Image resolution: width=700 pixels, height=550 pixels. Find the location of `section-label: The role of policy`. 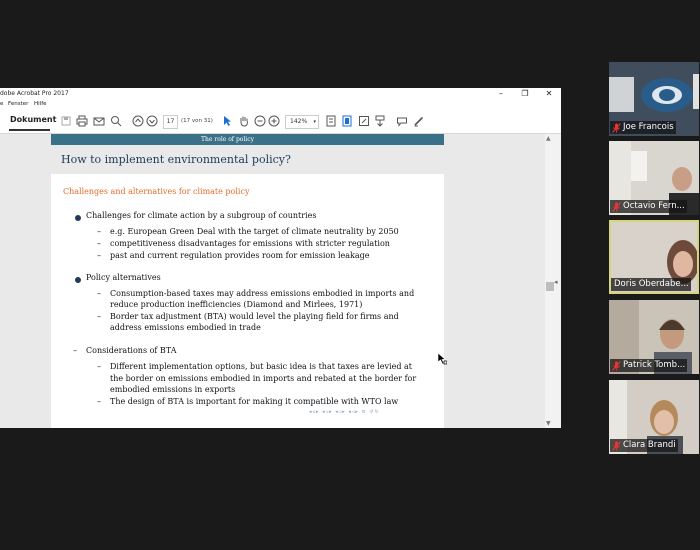

section-label: The role of policy is located at coordinates (227, 139).